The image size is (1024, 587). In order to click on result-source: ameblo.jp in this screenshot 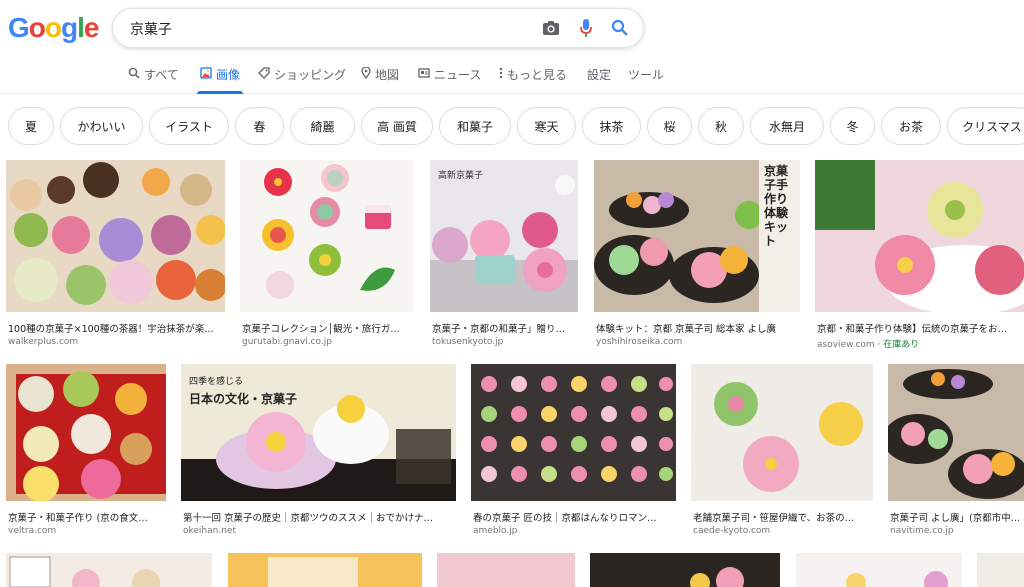, I will do `click(495, 531)`.